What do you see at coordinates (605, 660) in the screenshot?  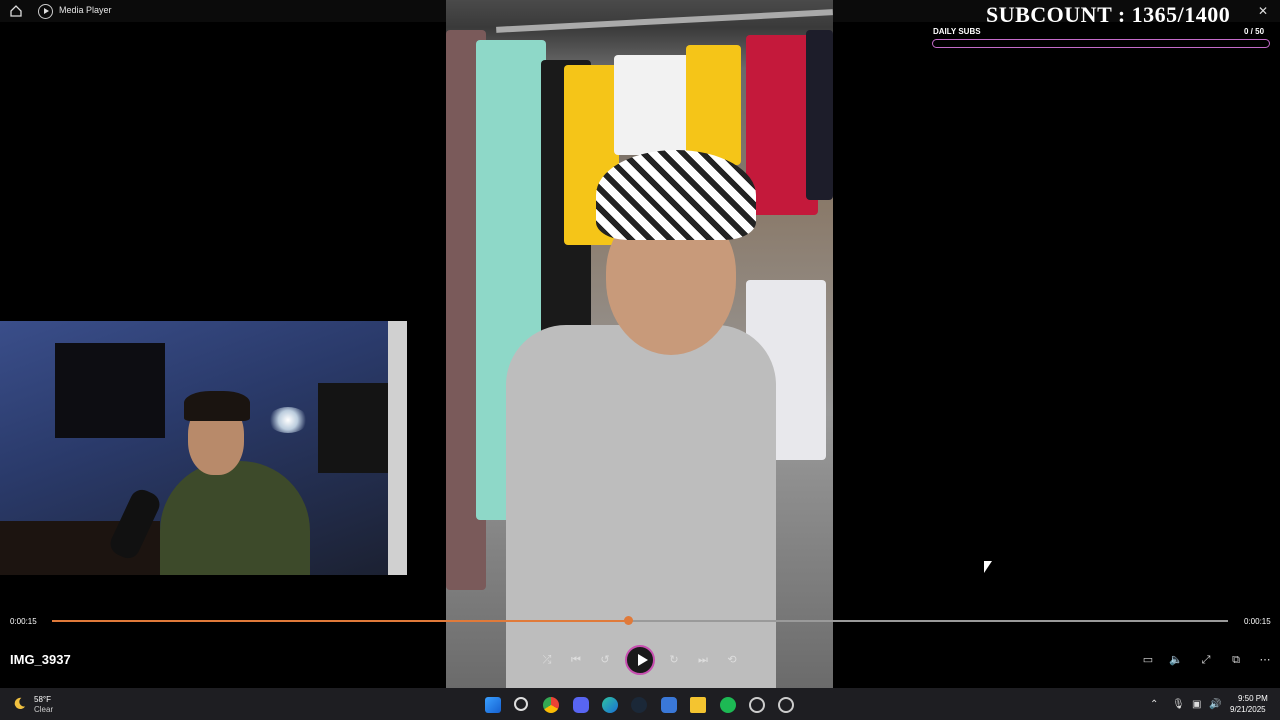 I see `rewind-10-icon: ↺` at bounding box center [605, 660].